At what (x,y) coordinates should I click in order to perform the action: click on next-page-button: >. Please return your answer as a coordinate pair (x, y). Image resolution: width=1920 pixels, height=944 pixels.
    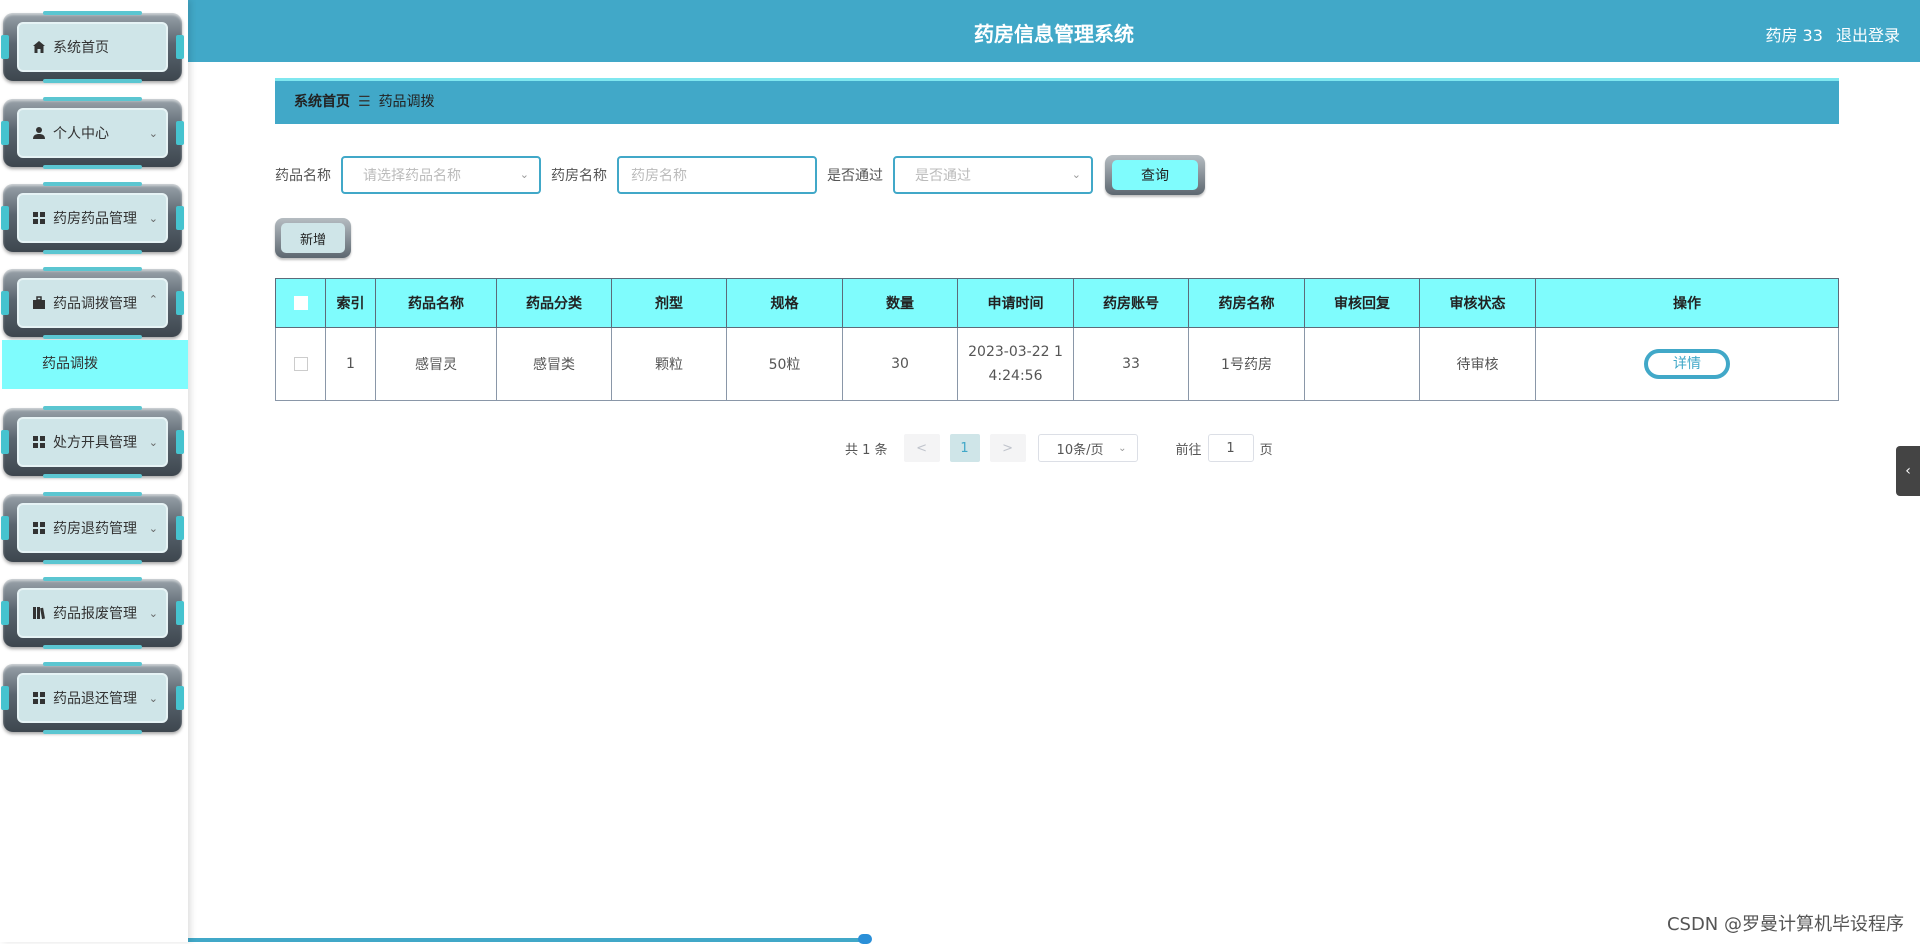
    Looking at the image, I should click on (1008, 448).